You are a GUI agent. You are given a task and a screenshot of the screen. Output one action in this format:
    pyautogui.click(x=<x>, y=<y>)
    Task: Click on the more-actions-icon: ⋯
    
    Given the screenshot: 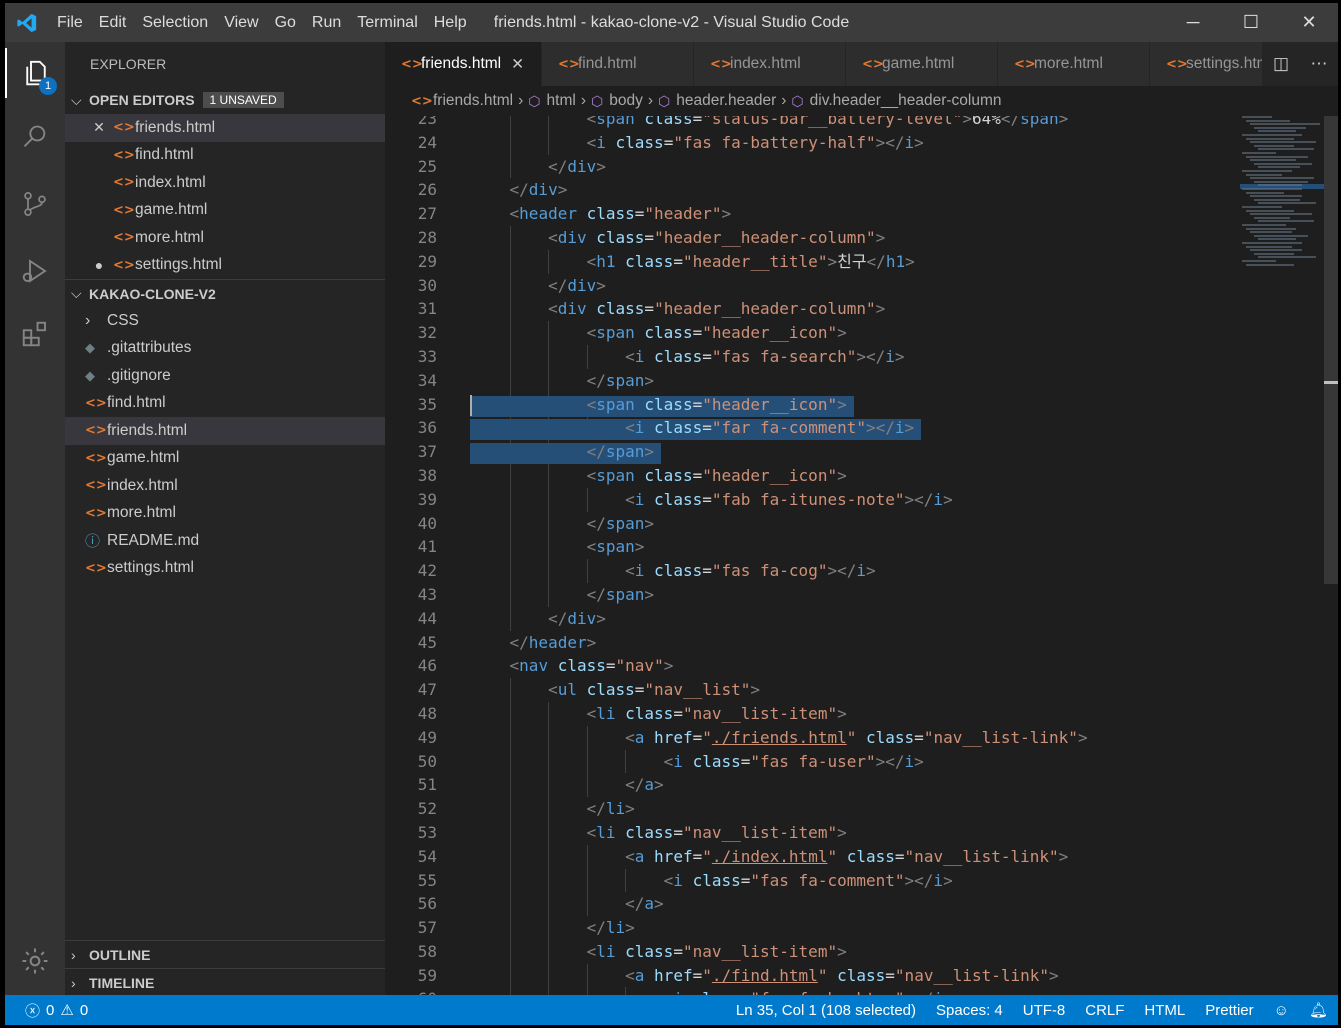 What is the action you would take?
    pyautogui.click(x=1319, y=64)
    